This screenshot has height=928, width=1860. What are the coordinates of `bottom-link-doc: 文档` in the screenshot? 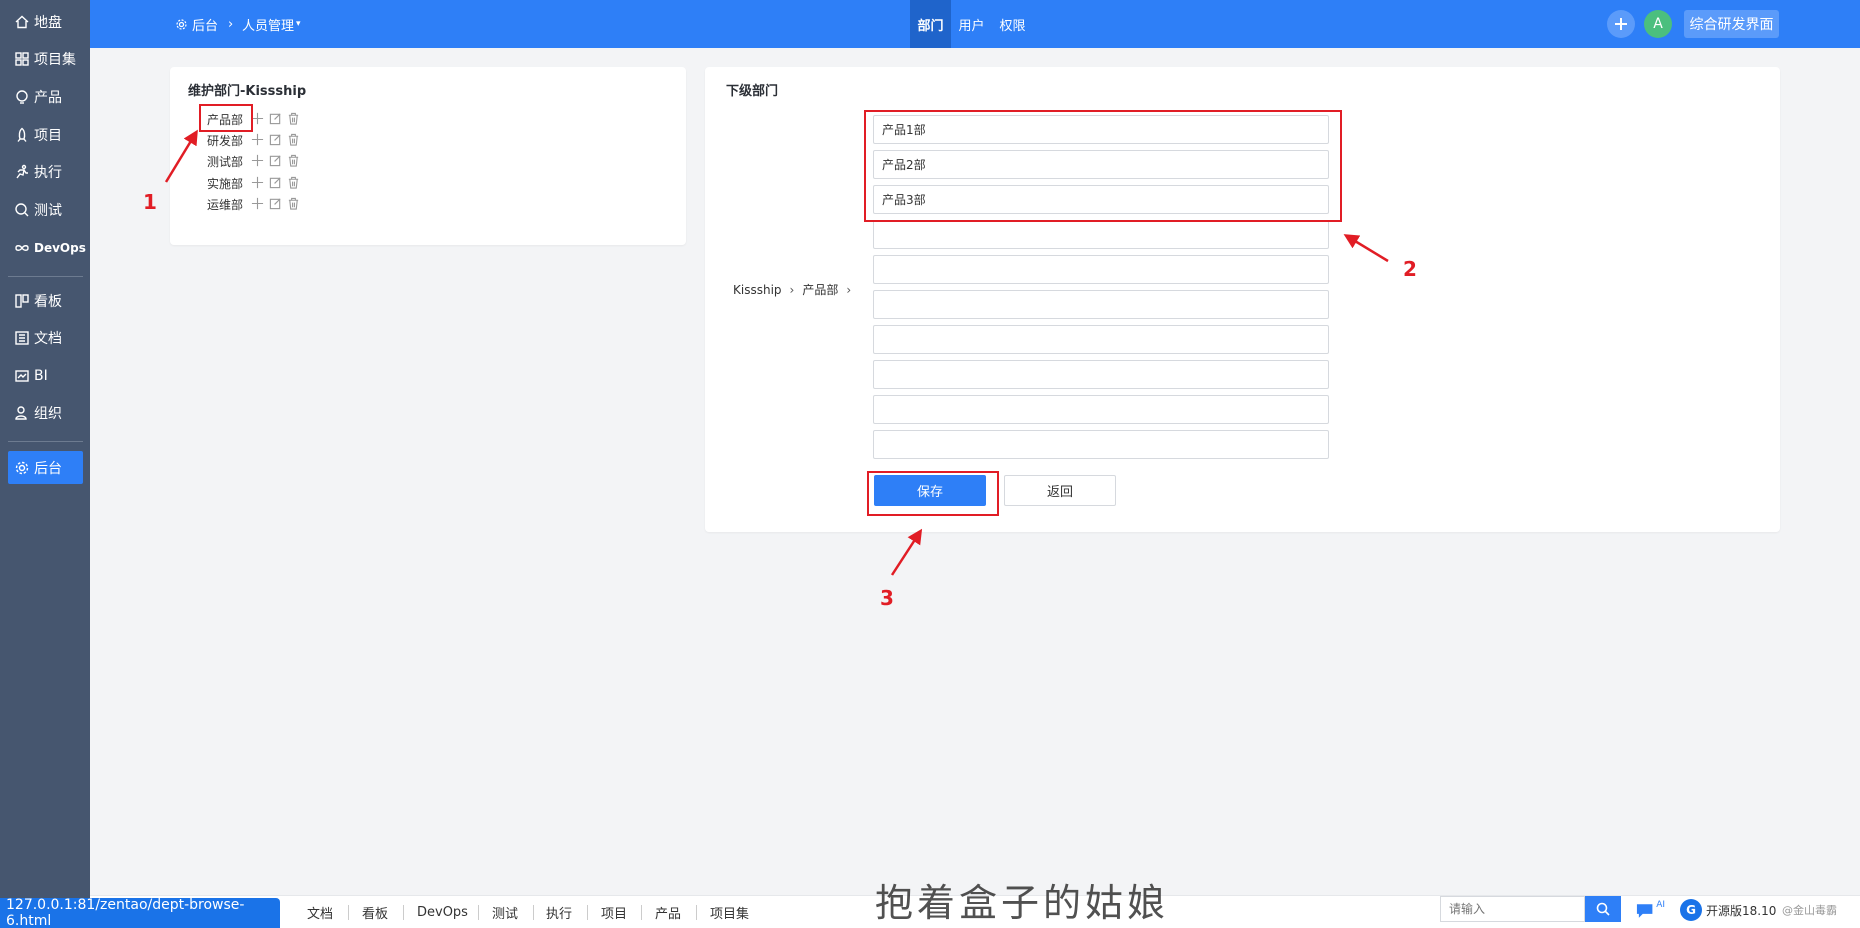 It's located at (320, 912).